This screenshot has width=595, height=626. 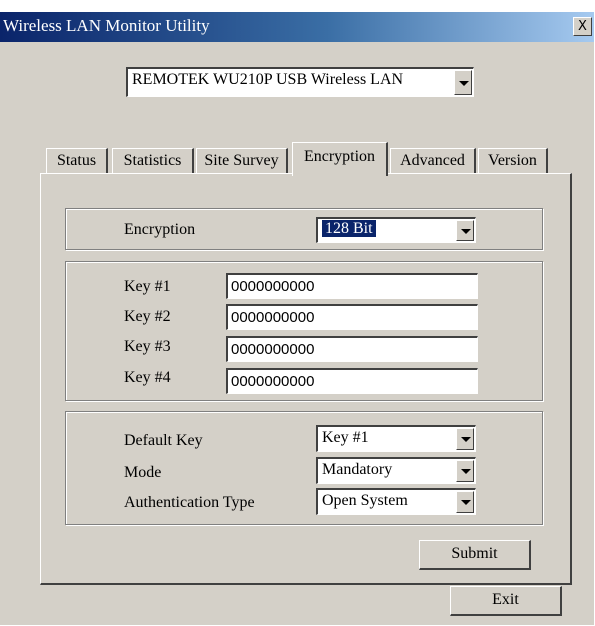 I want to click on tab-advanced: Advanced, so click(x=433, y=161).